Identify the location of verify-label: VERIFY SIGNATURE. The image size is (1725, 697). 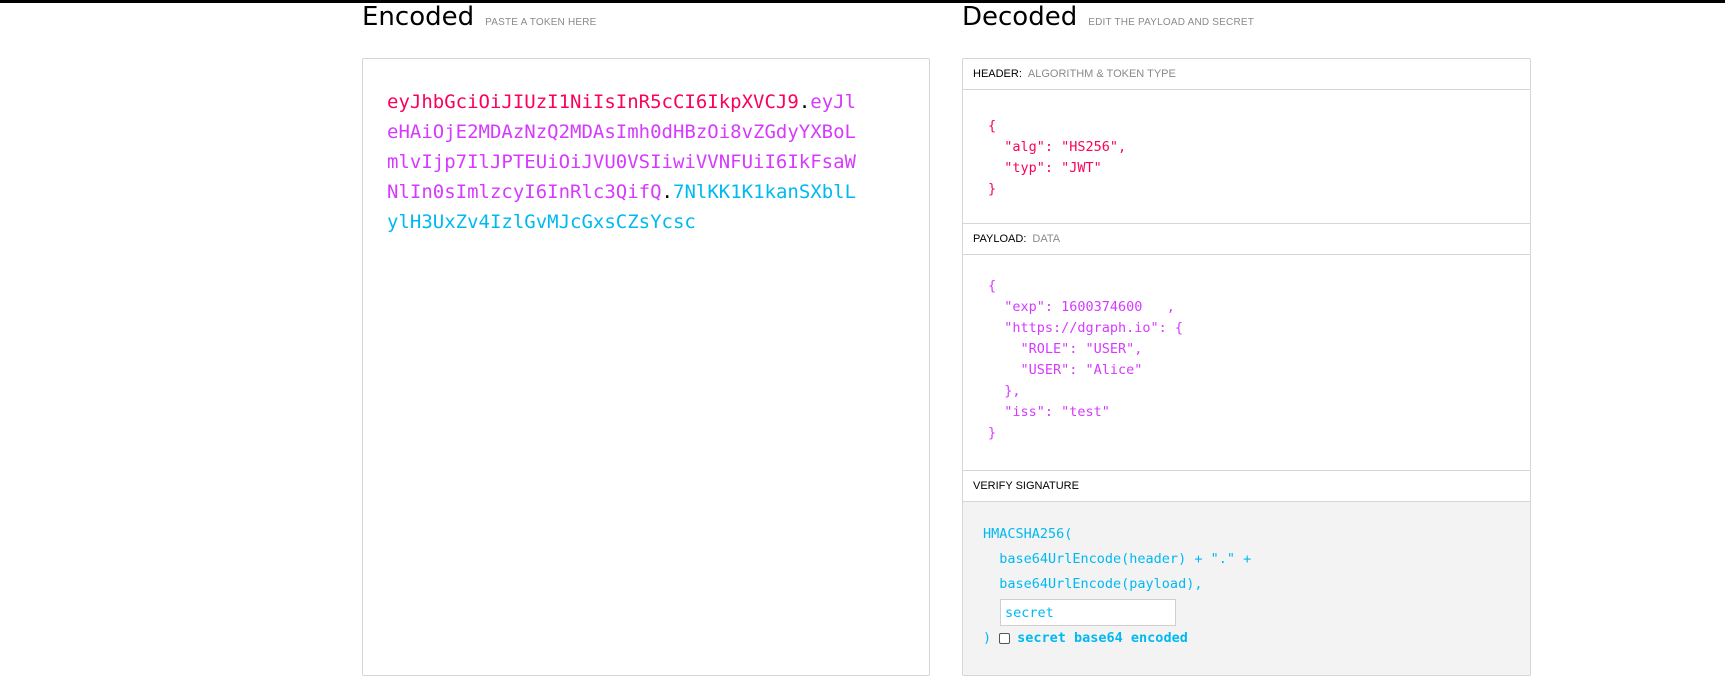
(1026, 486).